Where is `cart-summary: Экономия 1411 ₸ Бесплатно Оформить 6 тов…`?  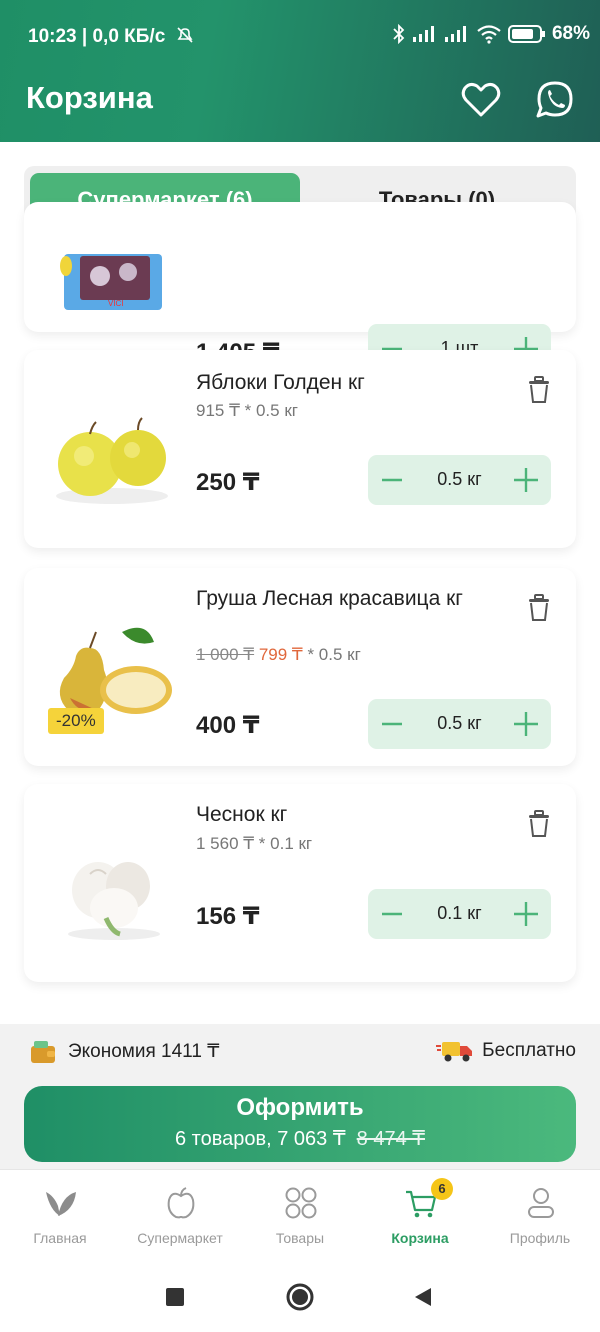
cart-summary: Экономия 1411 ₸ Бесплатно Оформить 6 тов… is located at coordinates (300, 1096).